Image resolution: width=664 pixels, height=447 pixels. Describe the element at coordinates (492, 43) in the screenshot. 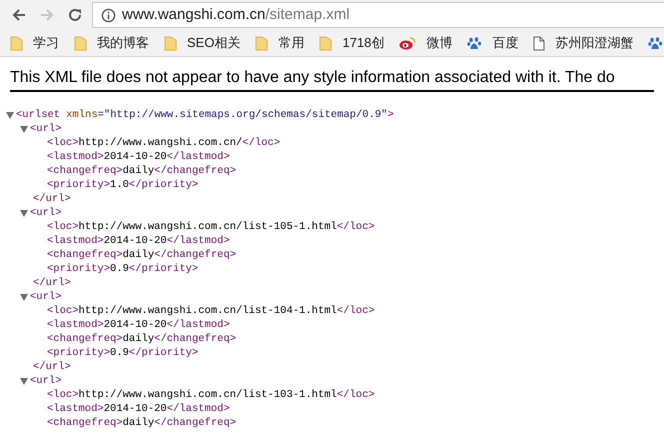

I see `bookmark: 百度` at that location.